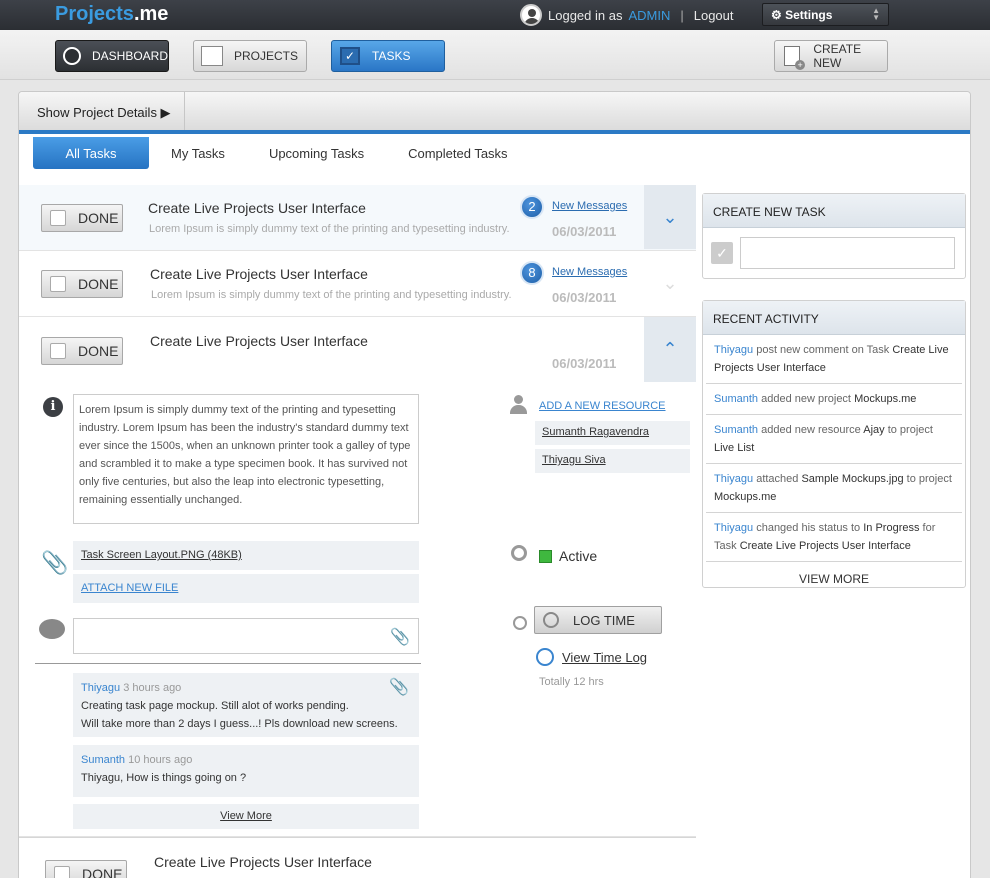 This screenshot has width=990, height=878. What do you see at coordinates (246, 588) in the screenshot?
I see `attach-new-file-link: ATTACH NEW FILE` at bounding box center [246, 588].